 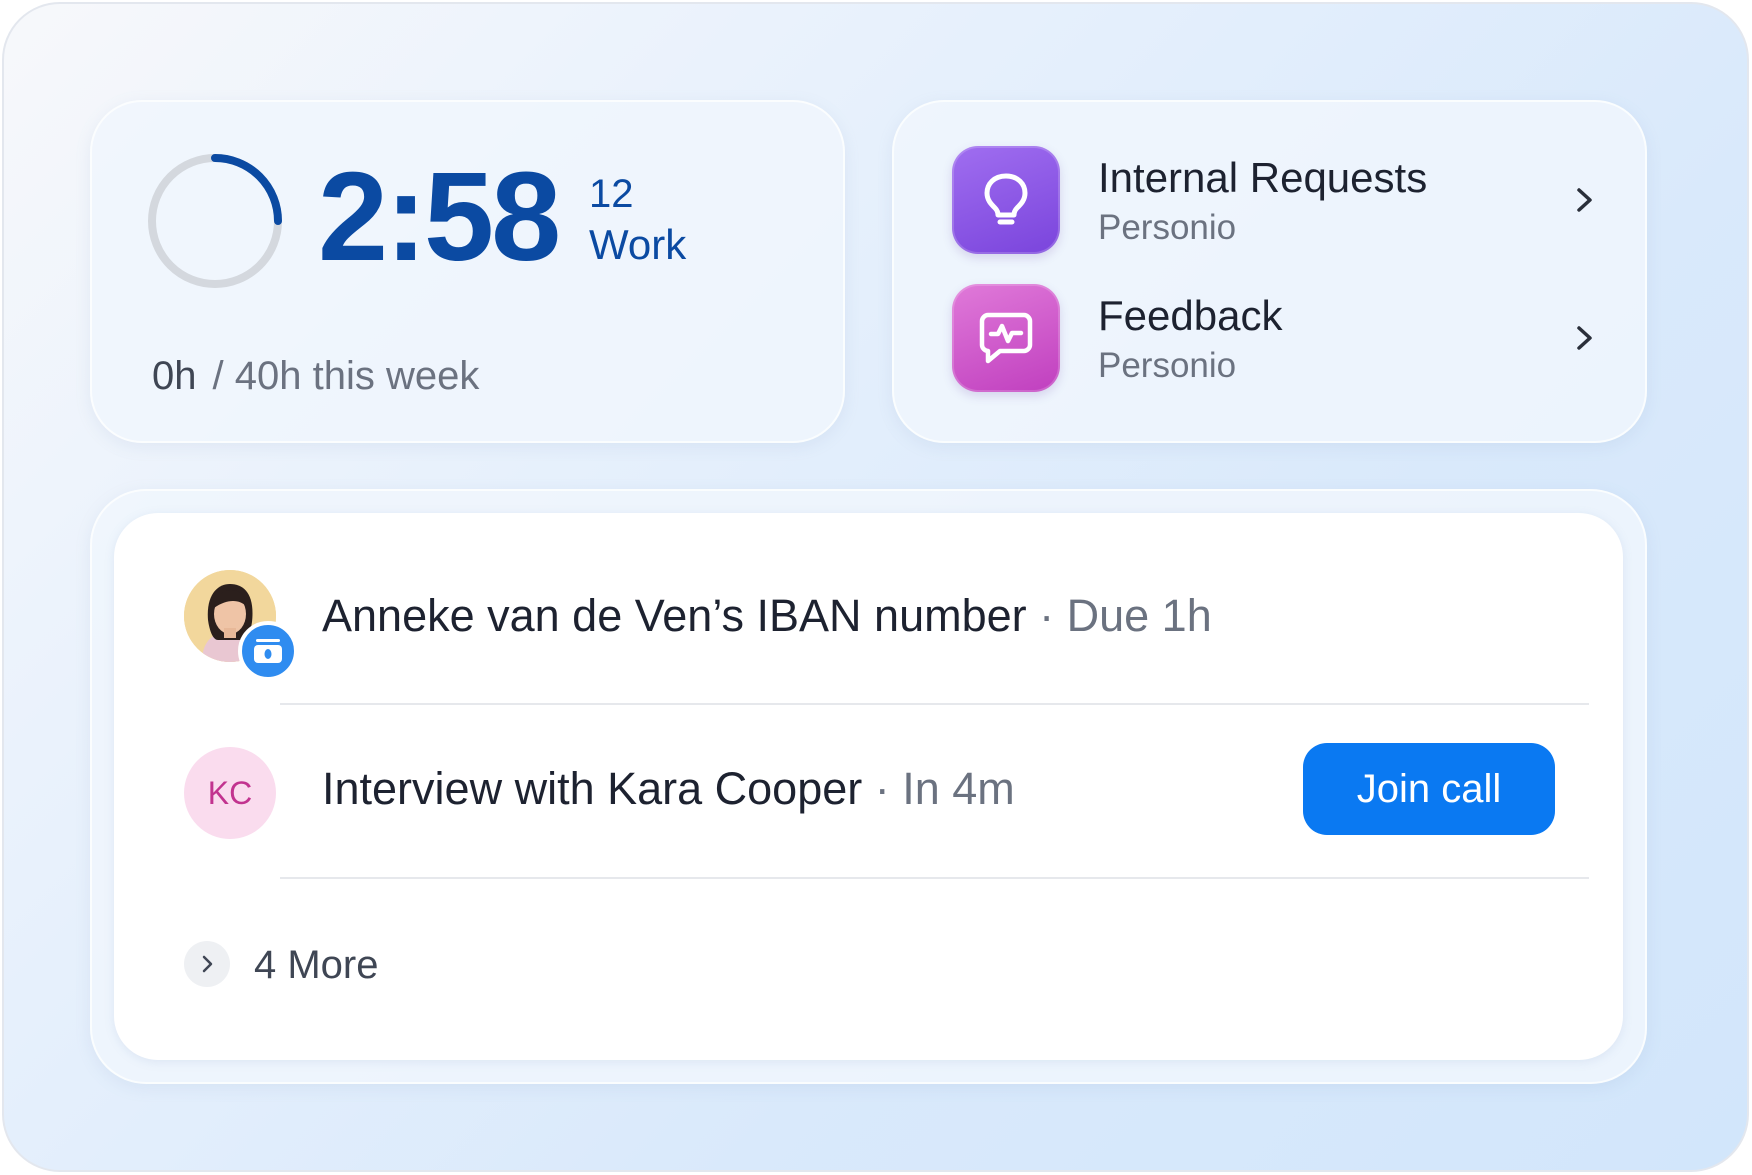 What do you see at coordinates (1429, 789) in the screenshot?
I see `join-call-button: Join call` at bounding box center [1429, 789].